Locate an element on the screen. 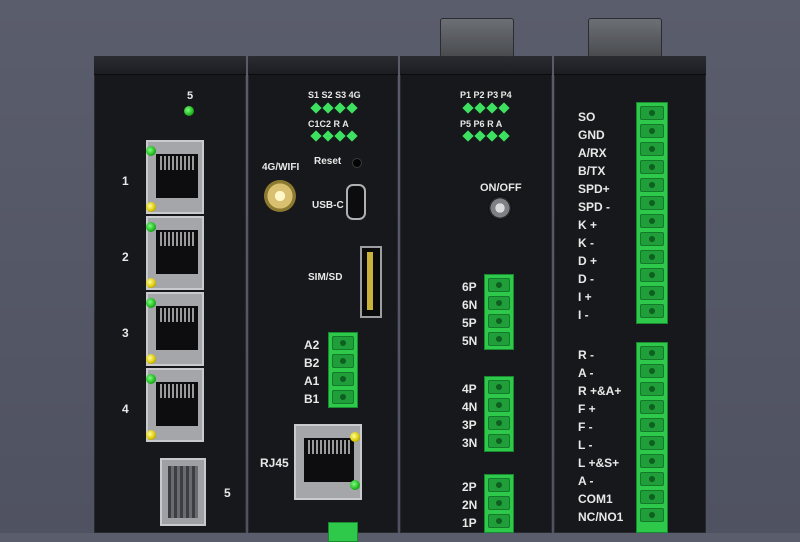 The width and height of the screenshot is (800, 542). terminal-label-5n: 5N is located at coordinates (470, 341).